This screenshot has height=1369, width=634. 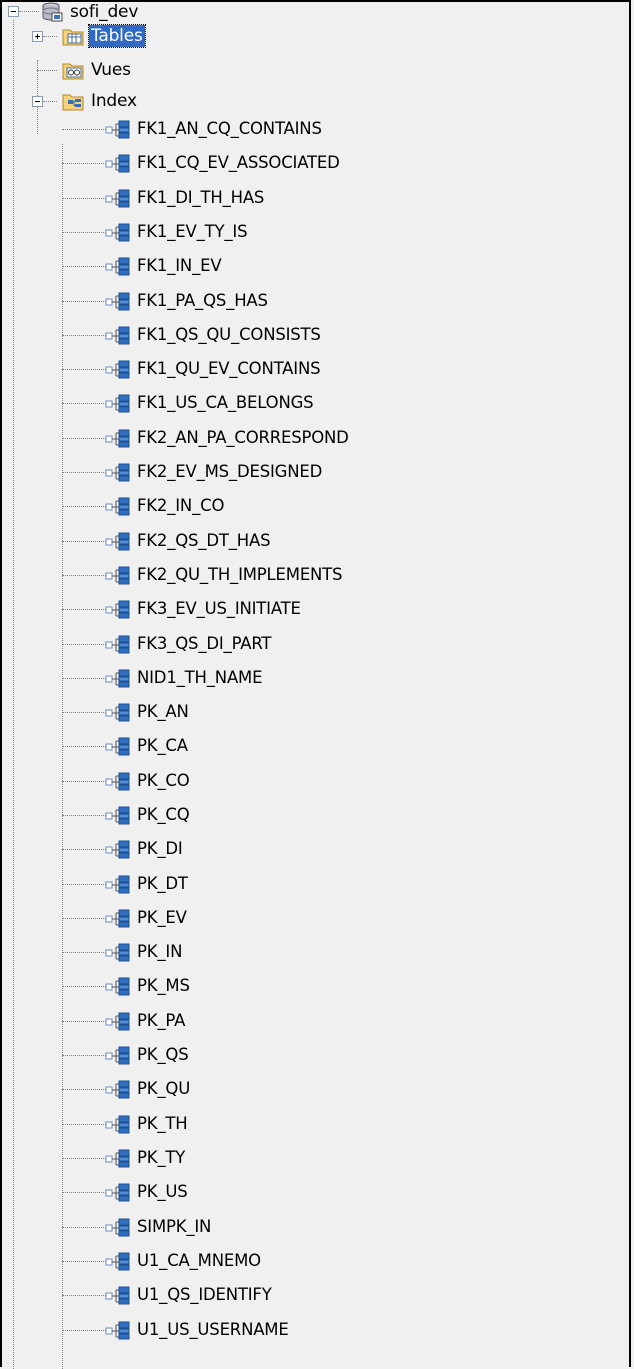 What do you see at coordinates (73, 102) in the screenshot?
I see `folder-index-icon` at bounding box center [73, 102].